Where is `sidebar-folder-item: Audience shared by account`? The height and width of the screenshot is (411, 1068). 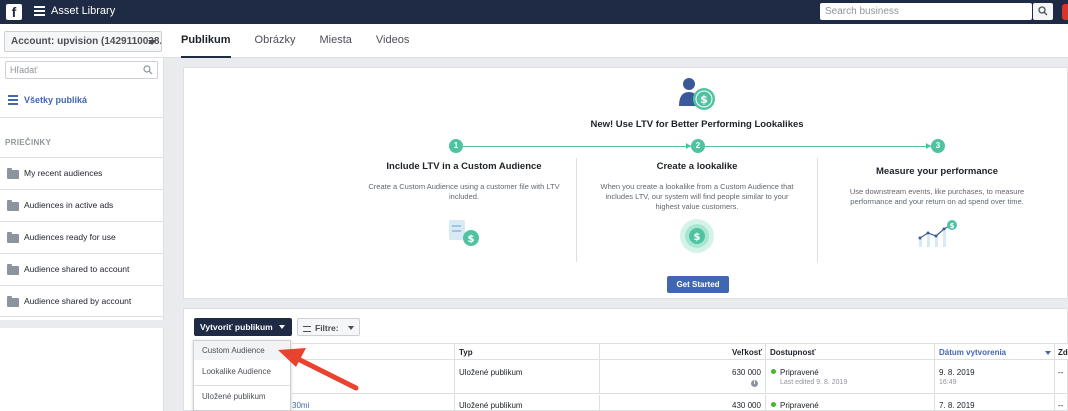
sidebar-folder-item: Audience shared by account is located at coordinates (81, 301).